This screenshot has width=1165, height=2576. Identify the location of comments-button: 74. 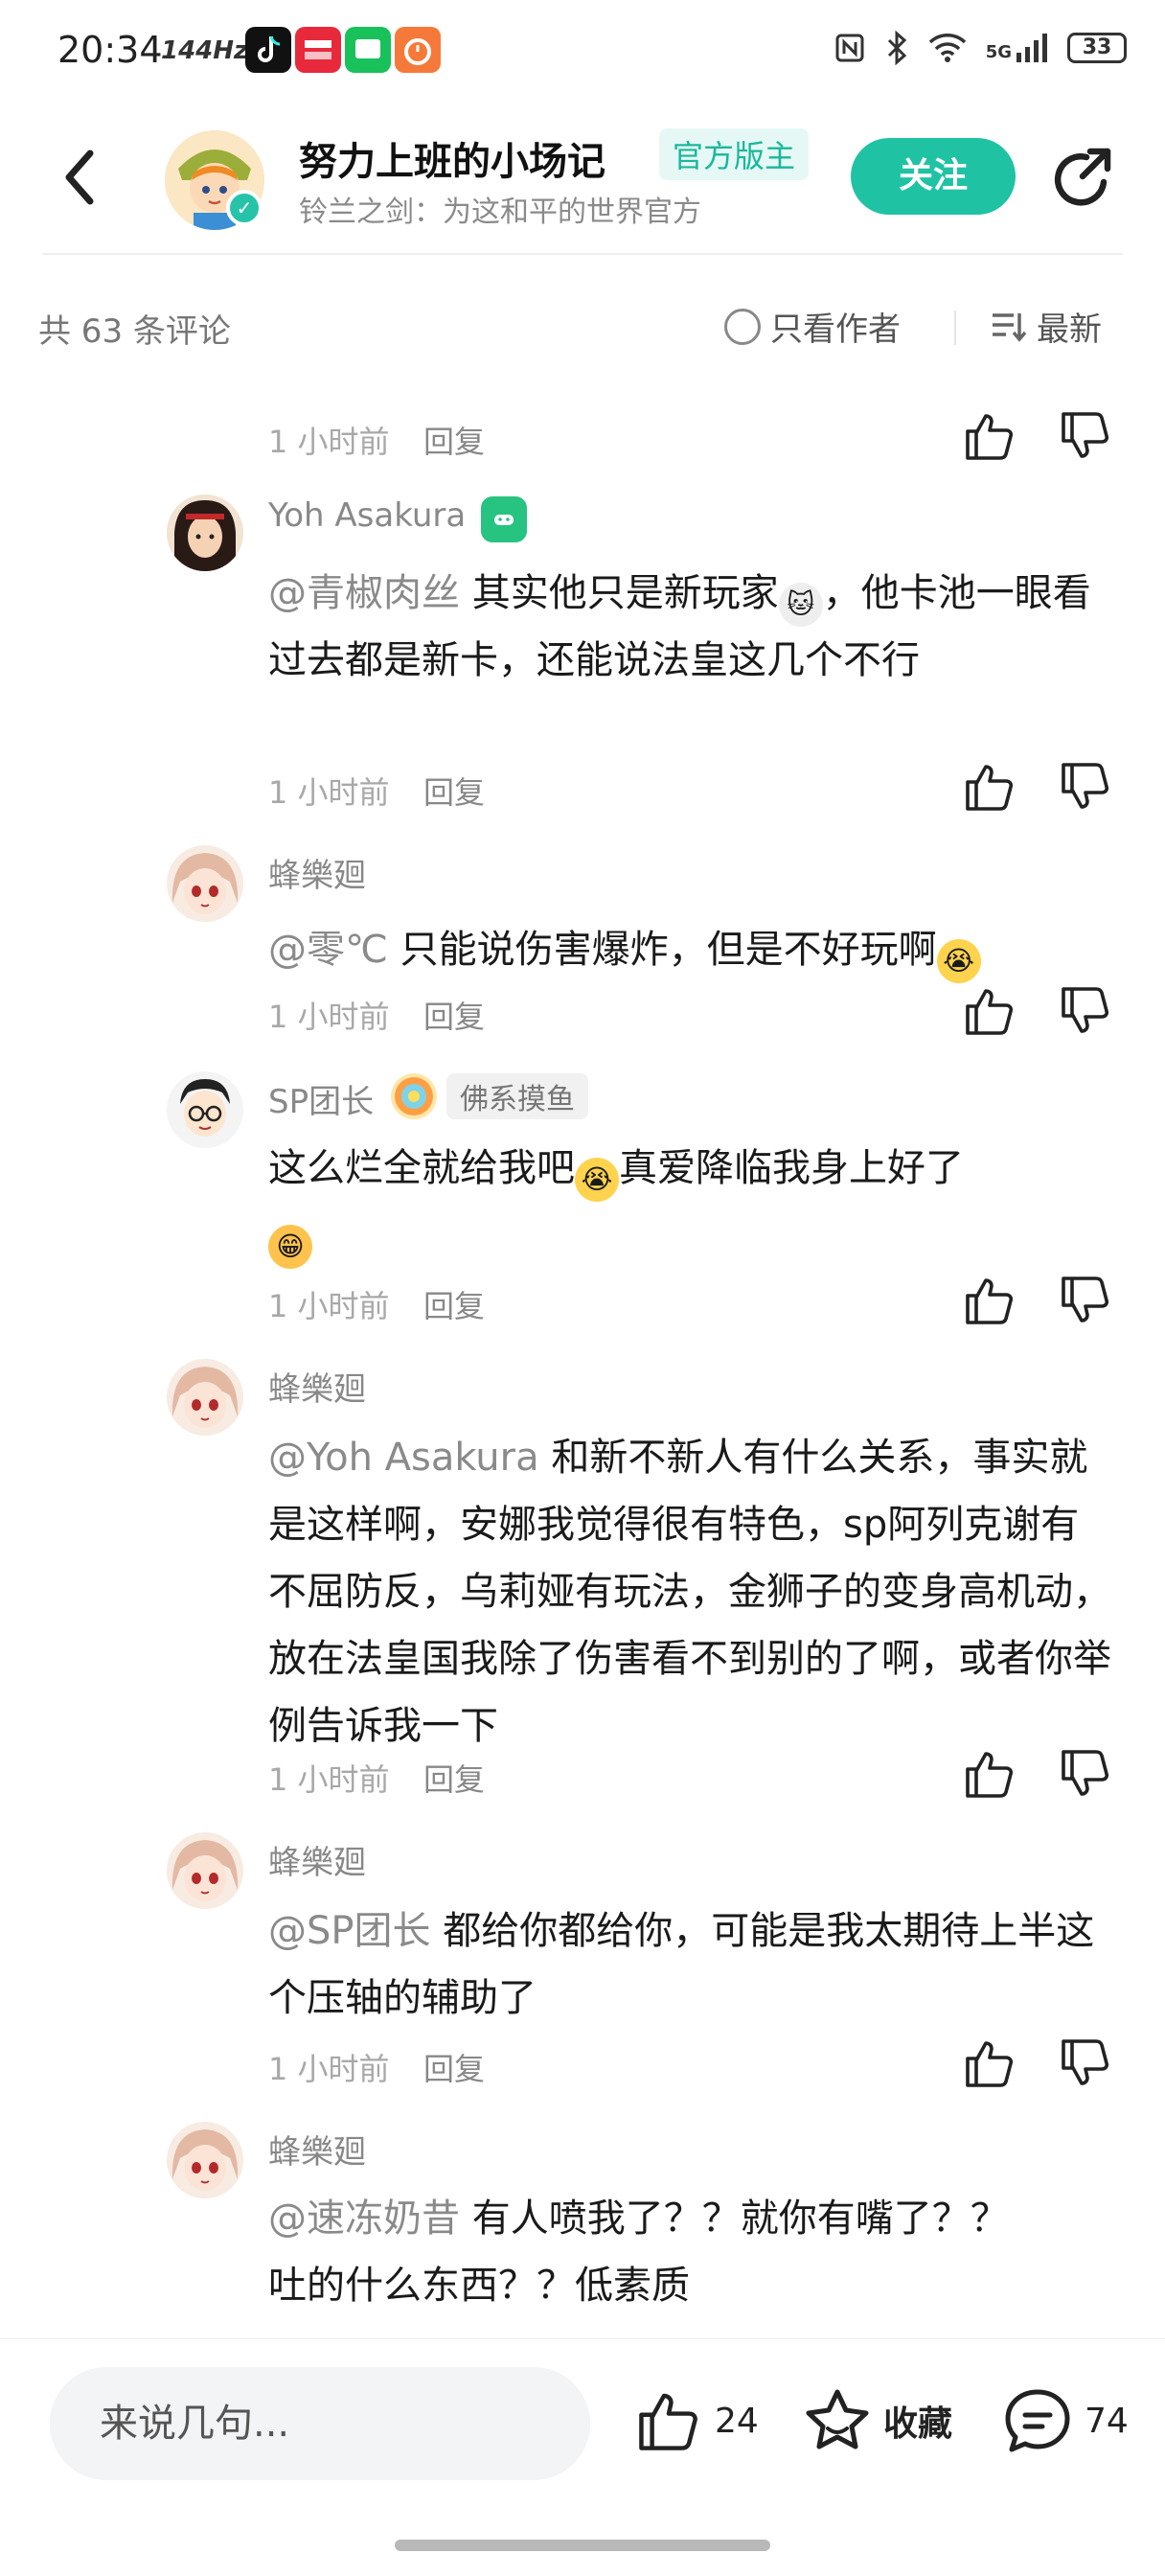
(1065, 2420).